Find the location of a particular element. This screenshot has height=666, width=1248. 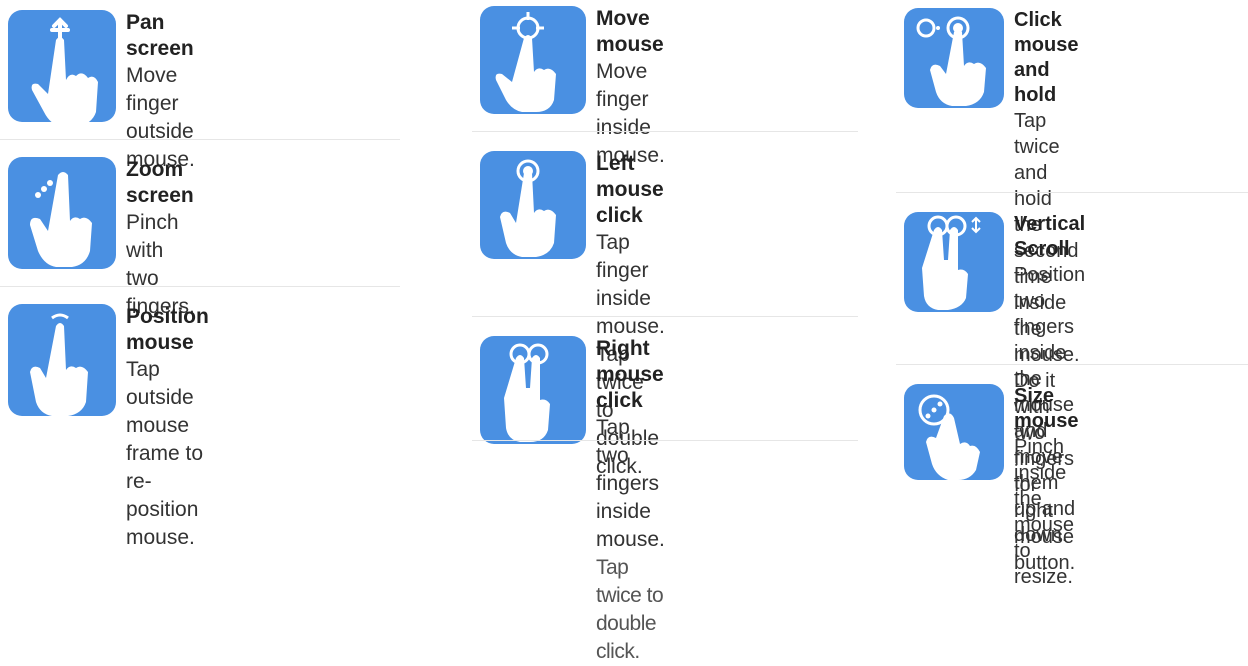

gesture-title: Zoom screen is located at coordinates (160, 182).